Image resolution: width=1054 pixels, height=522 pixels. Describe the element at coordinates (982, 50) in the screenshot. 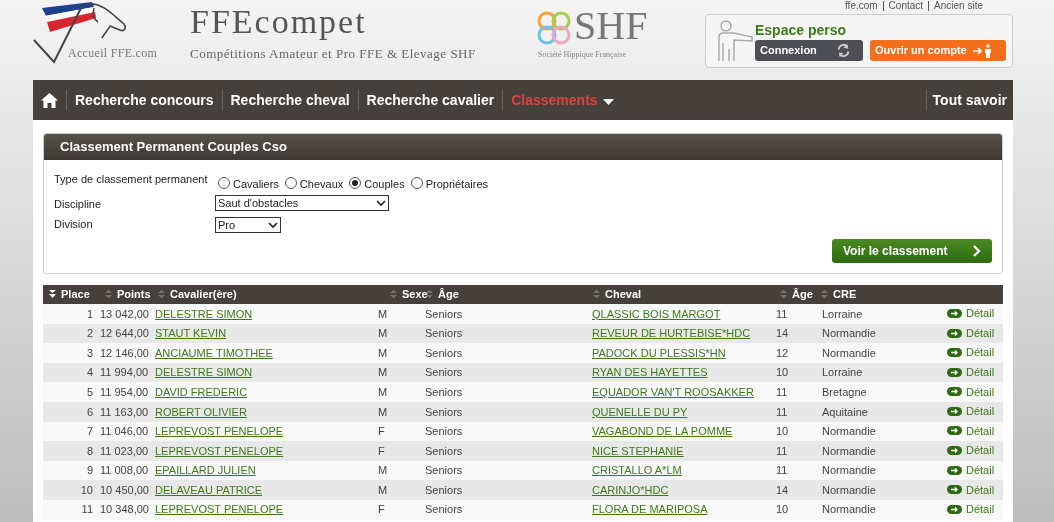

I see `arrow-person-icon` at that location.